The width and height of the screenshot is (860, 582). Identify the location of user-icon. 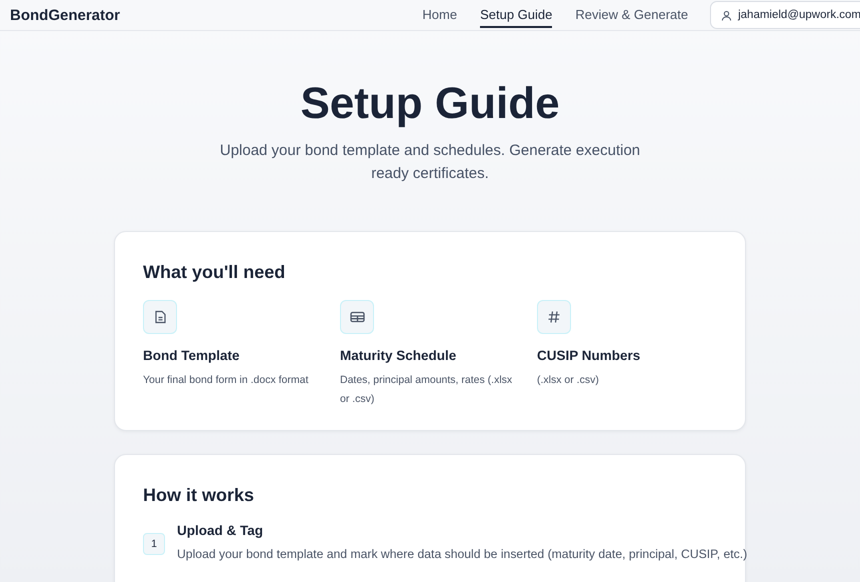
(726, 15).